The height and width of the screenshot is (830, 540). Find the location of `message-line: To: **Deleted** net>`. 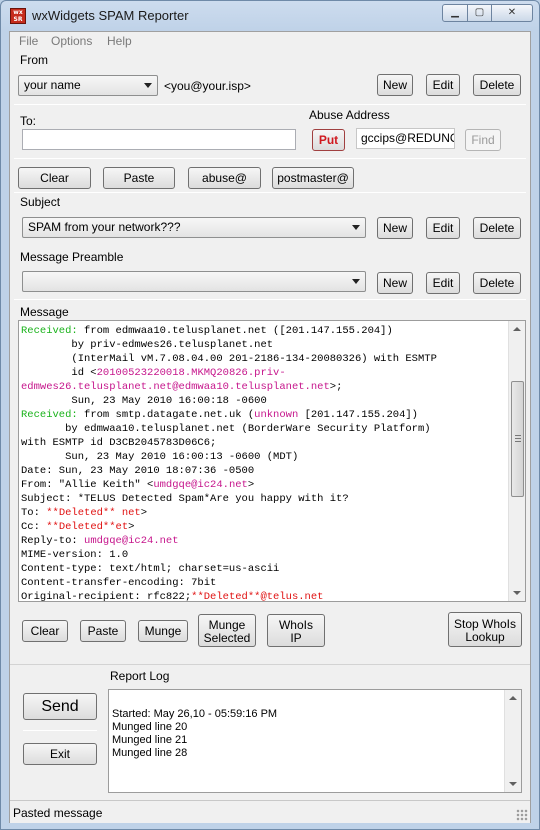

message-line: To: **Deleted** net> is located at coordinates (265, 513).